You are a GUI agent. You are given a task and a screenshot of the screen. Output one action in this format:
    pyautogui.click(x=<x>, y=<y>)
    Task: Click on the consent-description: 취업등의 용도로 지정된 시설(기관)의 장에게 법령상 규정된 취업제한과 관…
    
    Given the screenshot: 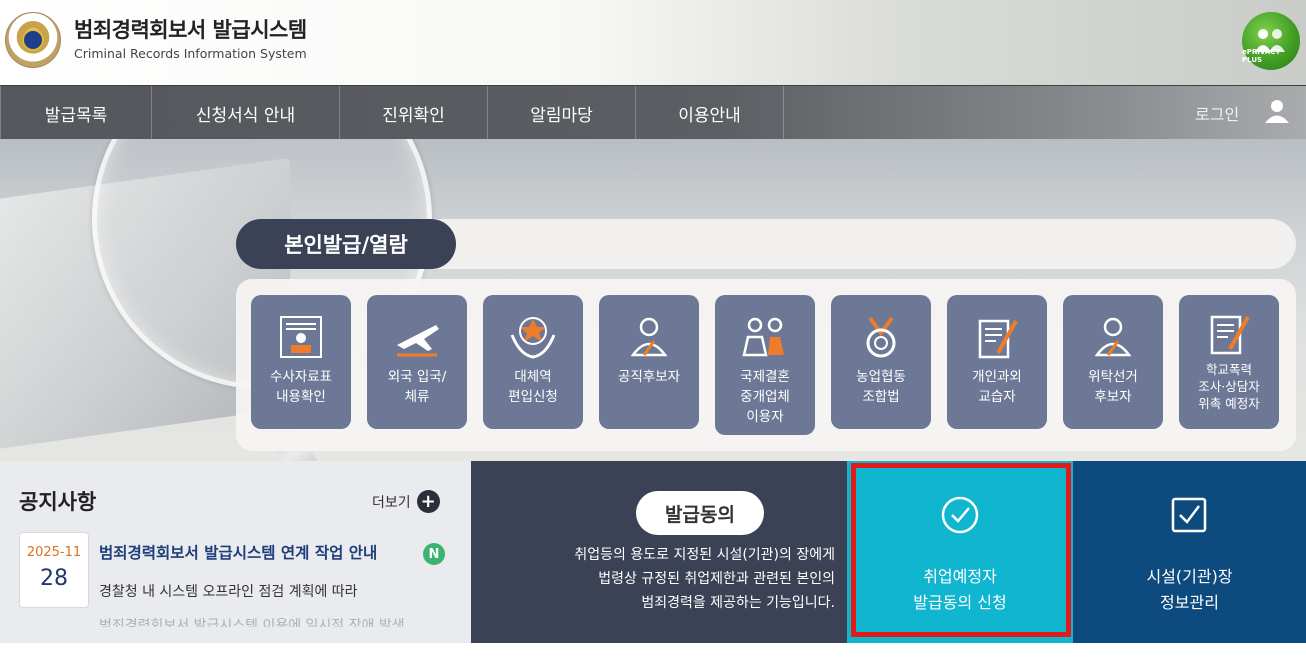 What is the action you would take?
    pyautogui.click(x=665, y=579)
    